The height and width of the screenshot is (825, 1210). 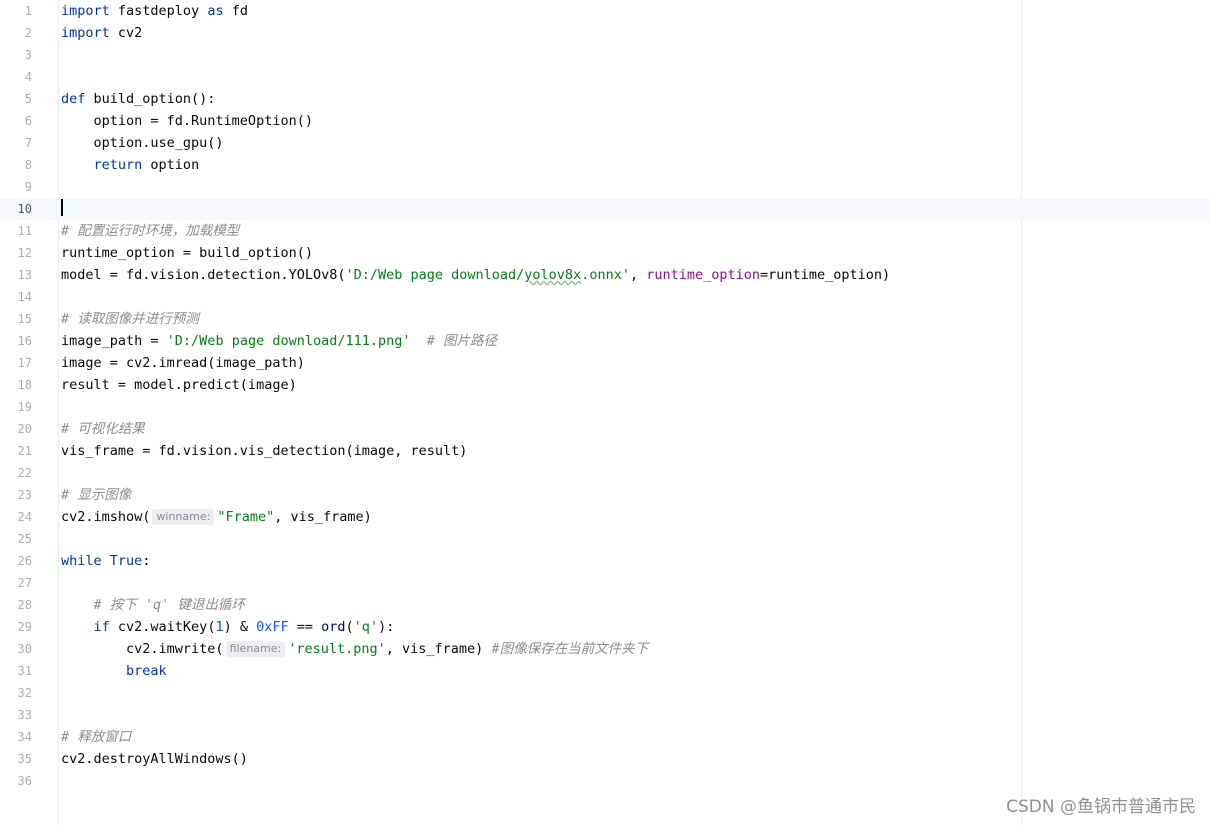 I want to click on code-line: 35 cv2.destroyAllWindows(), so click(x=605, y=759).